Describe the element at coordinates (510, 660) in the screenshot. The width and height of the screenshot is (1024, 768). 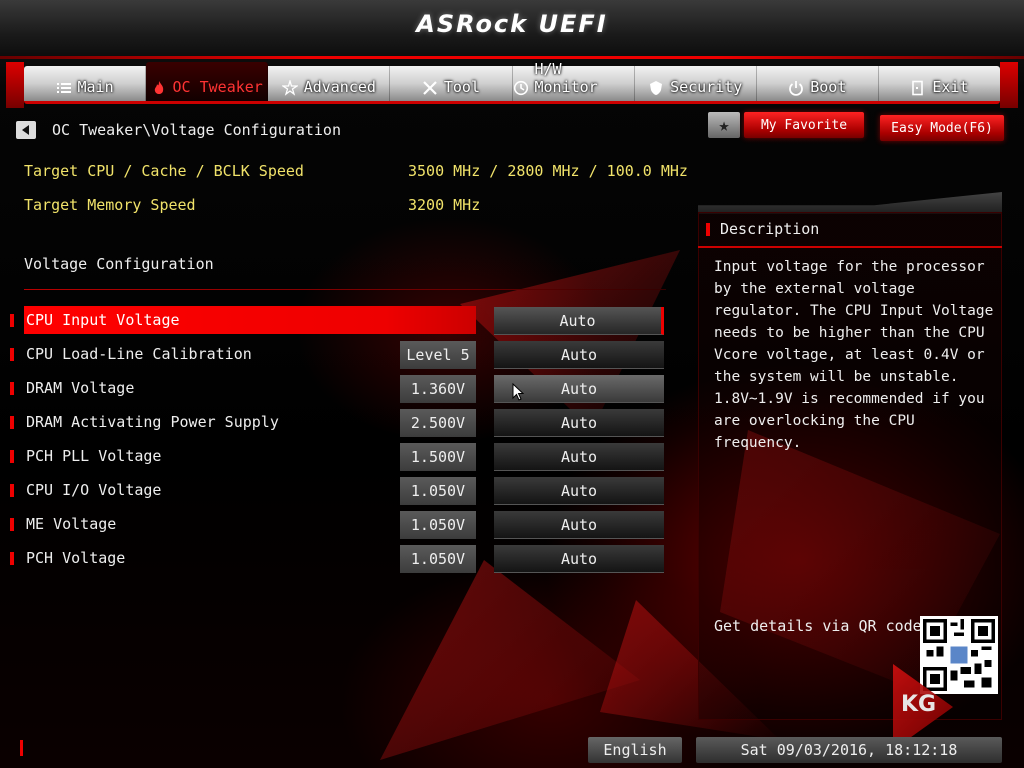
I see `background-shard` at that location.